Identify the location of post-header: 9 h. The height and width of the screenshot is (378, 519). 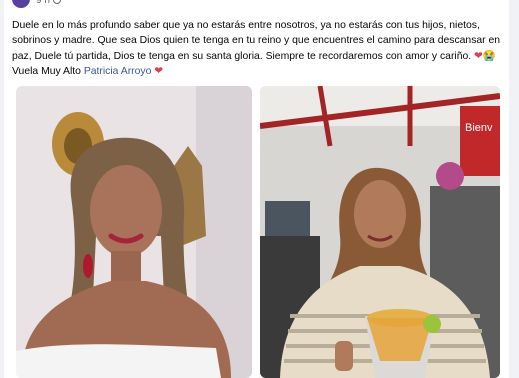
(36, 4).